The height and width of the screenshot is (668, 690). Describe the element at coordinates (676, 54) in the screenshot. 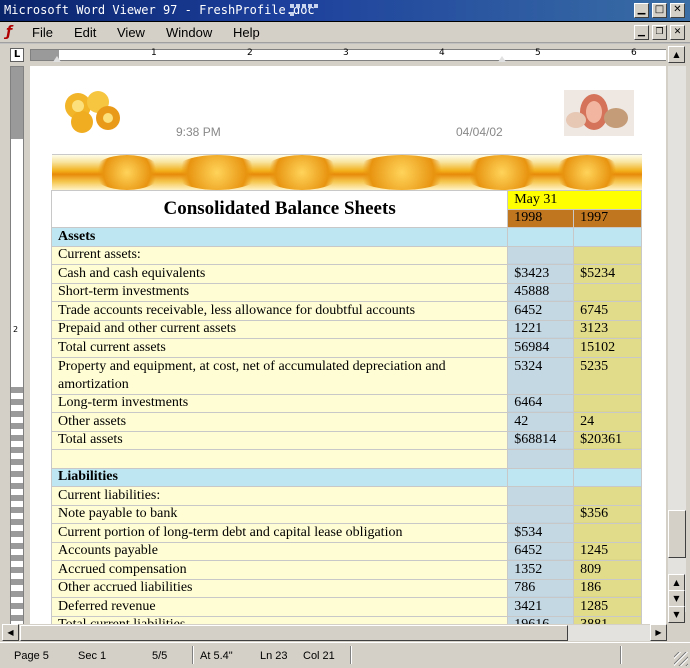

I see `scroll-up-button: ▲` at that location.